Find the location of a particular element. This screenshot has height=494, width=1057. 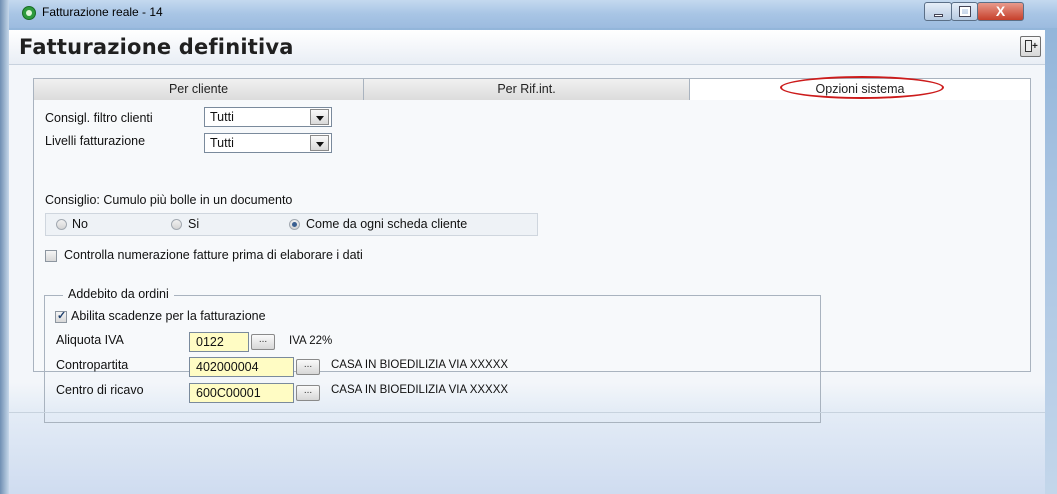

tab-per-rif-int: Per Rif.int. is located at coordinates (526, 89).